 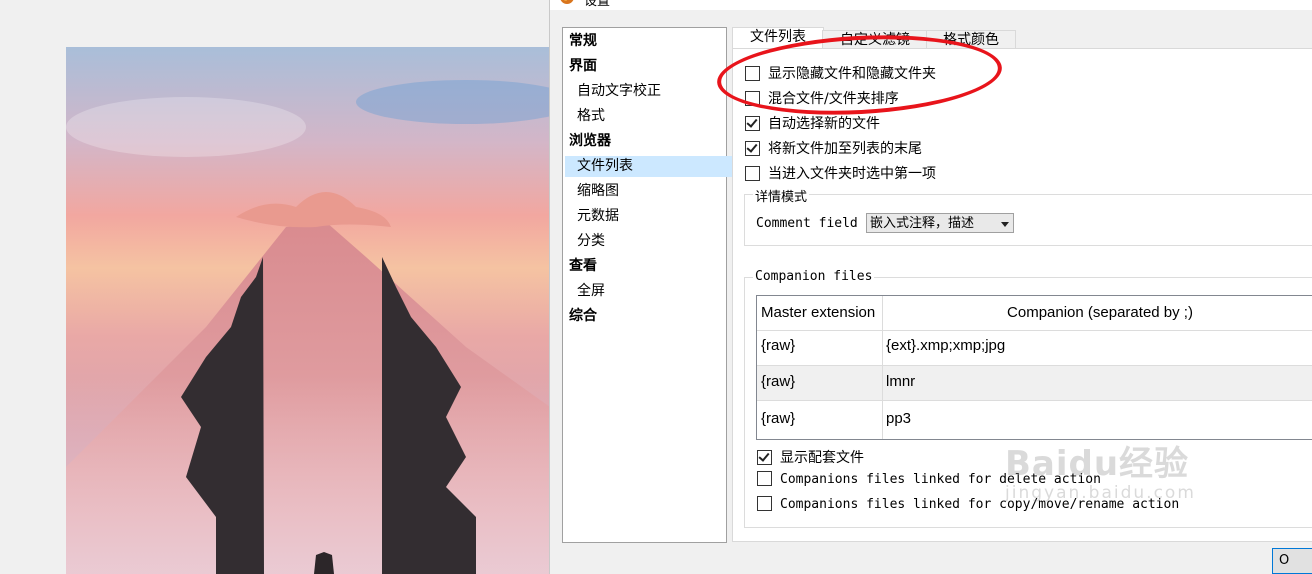 What do you see at coordinates (875, 40) in the screenshot?
I see `tab-custom-filter: 自定义滤镜` at bounding box center [875, 40].